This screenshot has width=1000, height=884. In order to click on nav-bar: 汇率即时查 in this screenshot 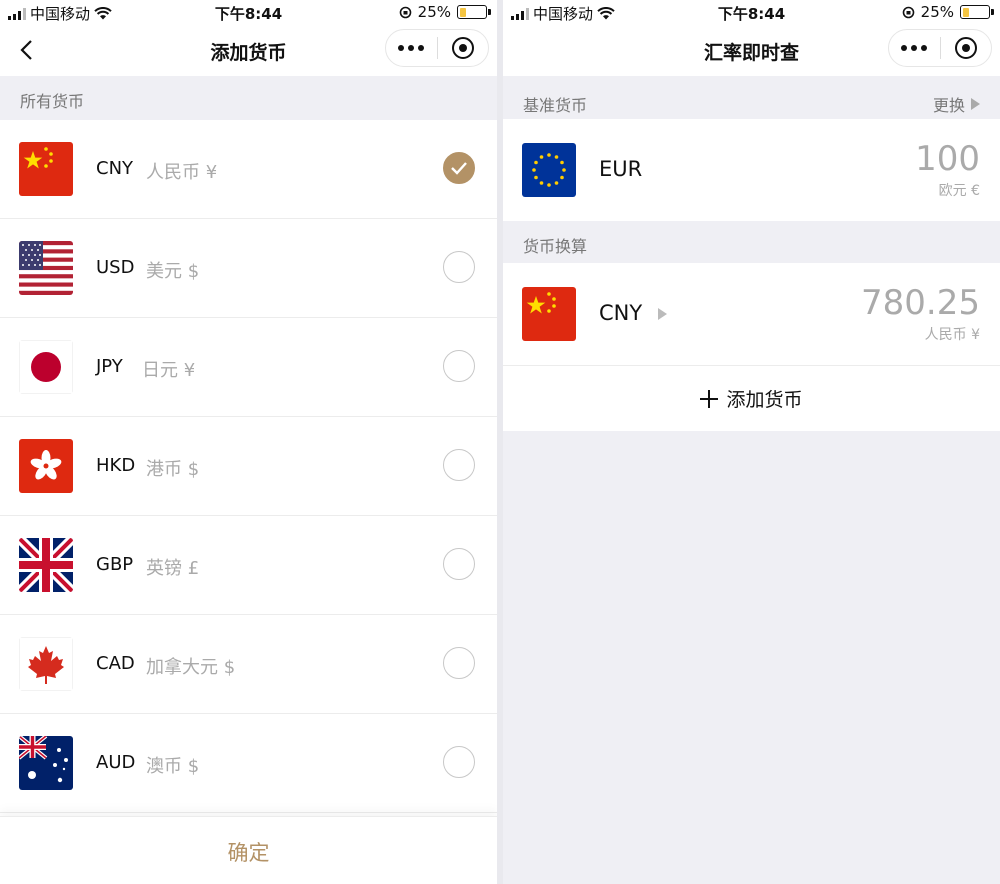, I will do `click(751, 51)`.